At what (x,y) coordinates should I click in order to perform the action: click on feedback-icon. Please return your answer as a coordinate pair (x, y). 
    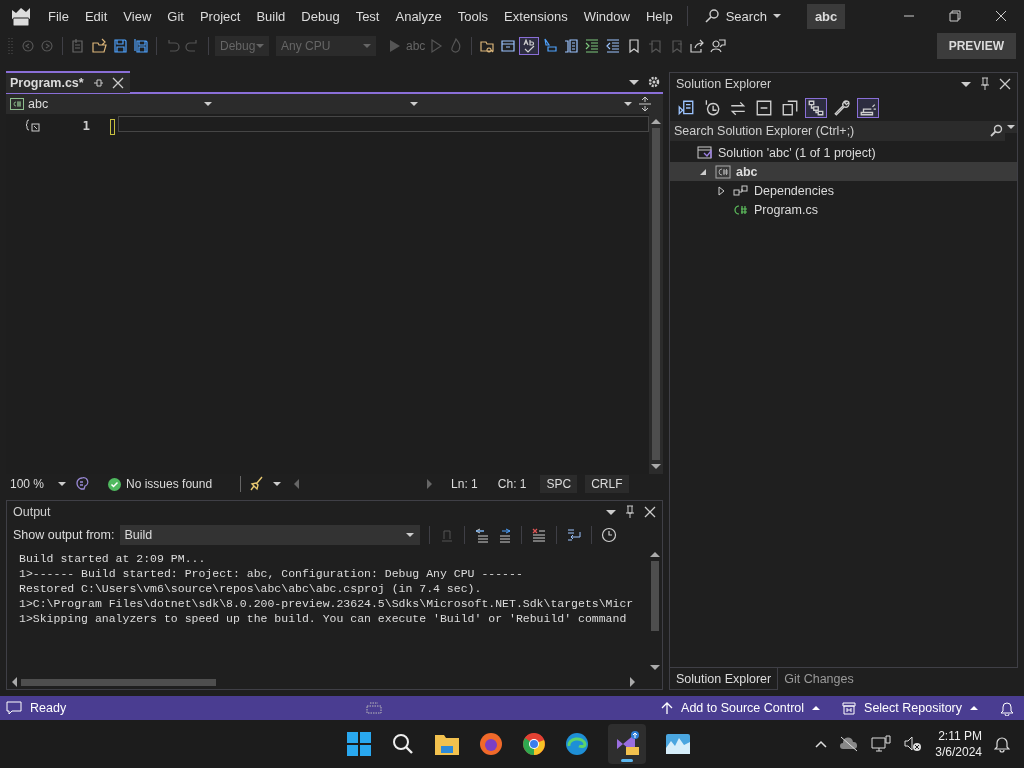
    Looking at the image, I should click on (718, 46).